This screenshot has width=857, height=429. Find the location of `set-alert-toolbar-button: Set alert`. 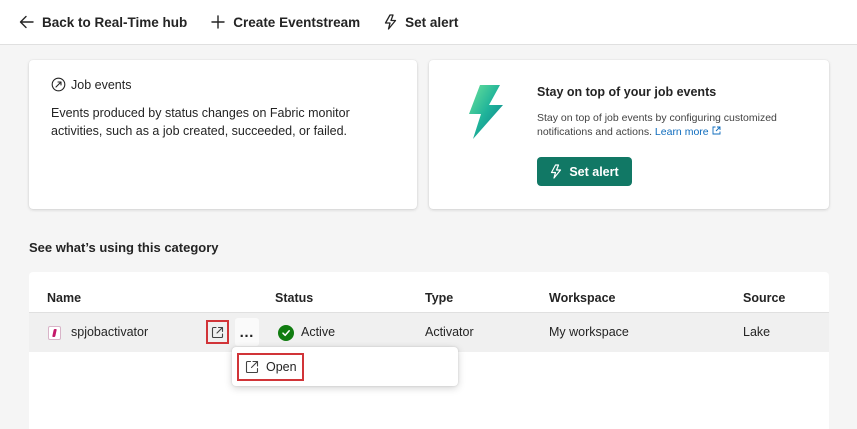

set-alert-toolbar-button: Set alert is located at coordinates (421, 22).